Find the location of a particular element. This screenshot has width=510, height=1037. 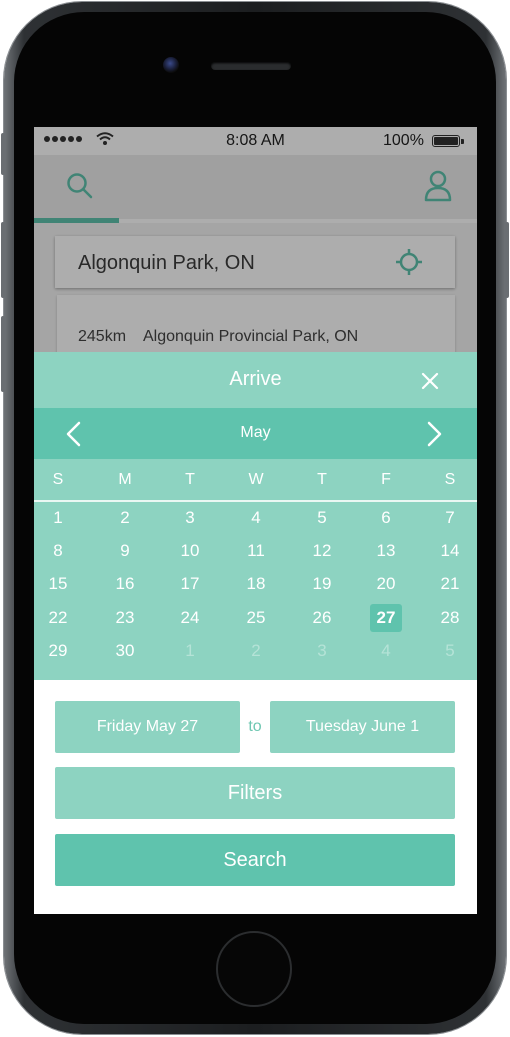

power-button is located at coordinates (507, 260).